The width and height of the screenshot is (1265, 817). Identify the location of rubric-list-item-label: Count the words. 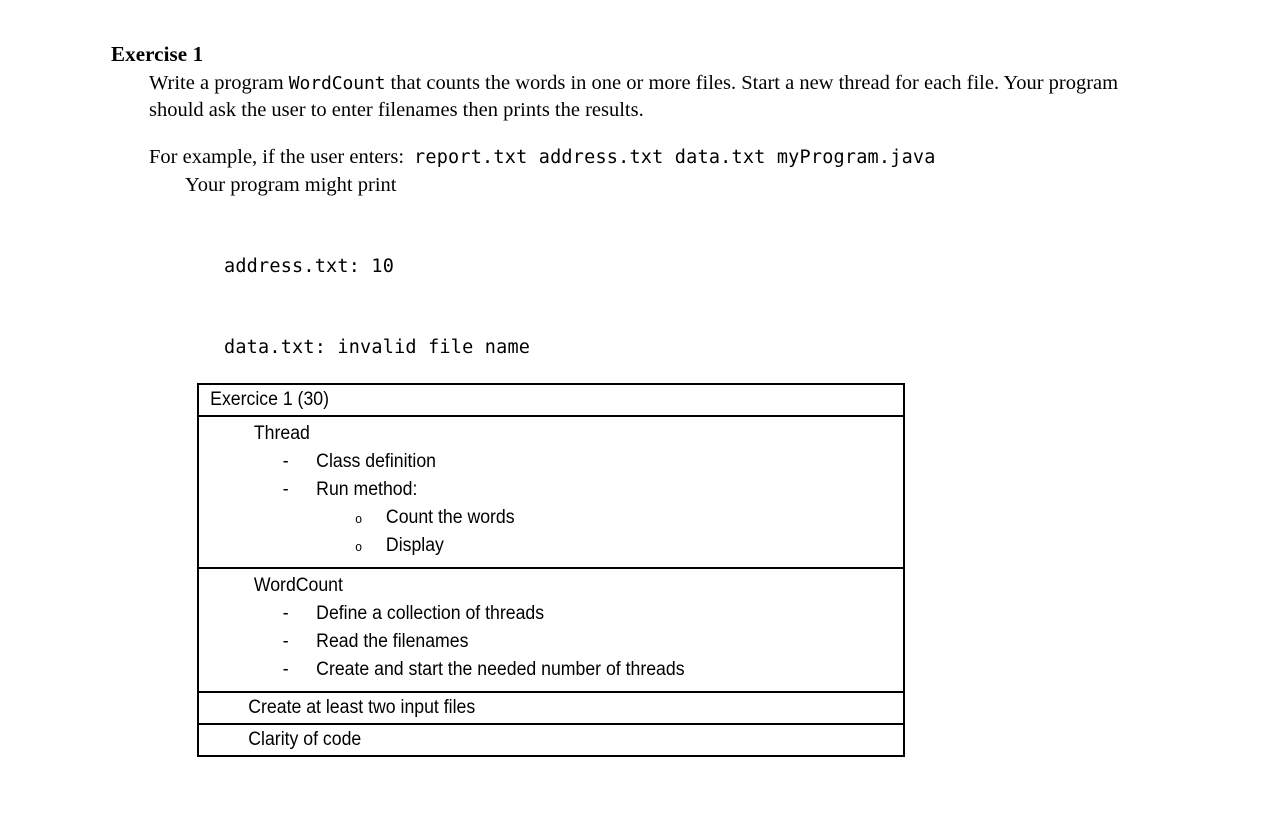
(450, 517).